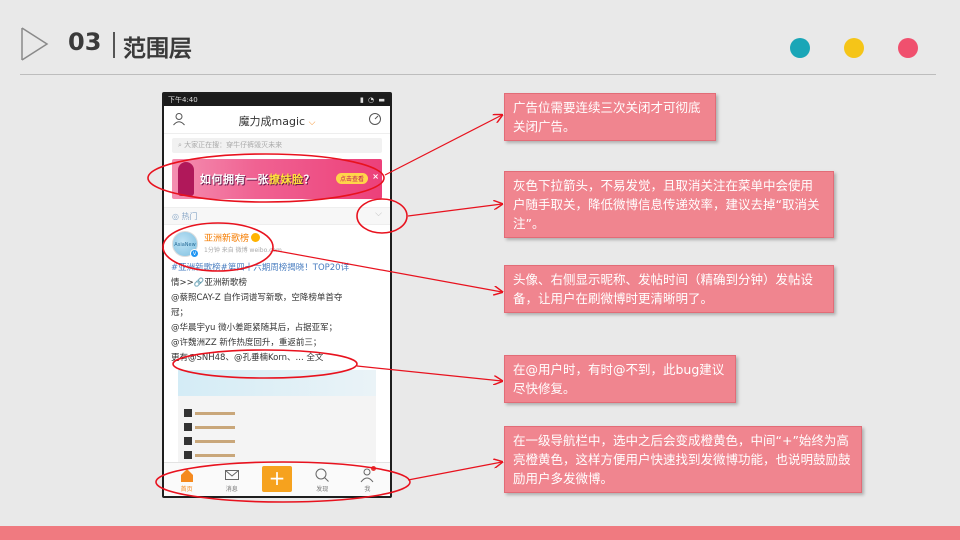 Image resolution: width=960 pixels, height=540 pixels. What do you see at coordinates (378, 214) in the screenshot?
I see `dropdown-arrow-icon: ⌵` at bounding box center [378, 214].